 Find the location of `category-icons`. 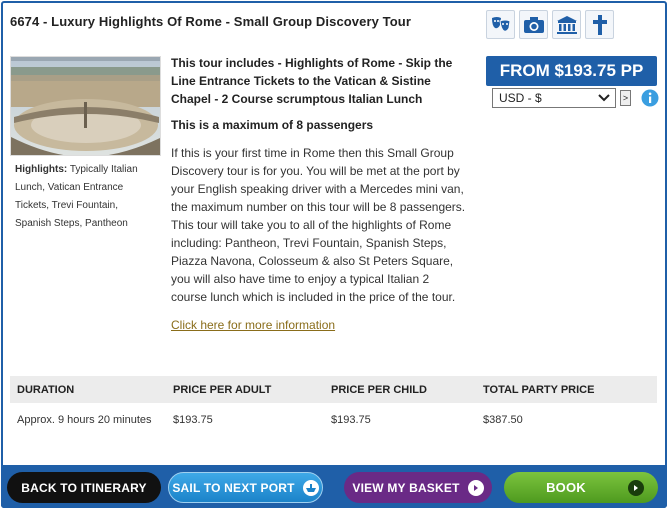

category-icons is located at coordinates (550, 24).